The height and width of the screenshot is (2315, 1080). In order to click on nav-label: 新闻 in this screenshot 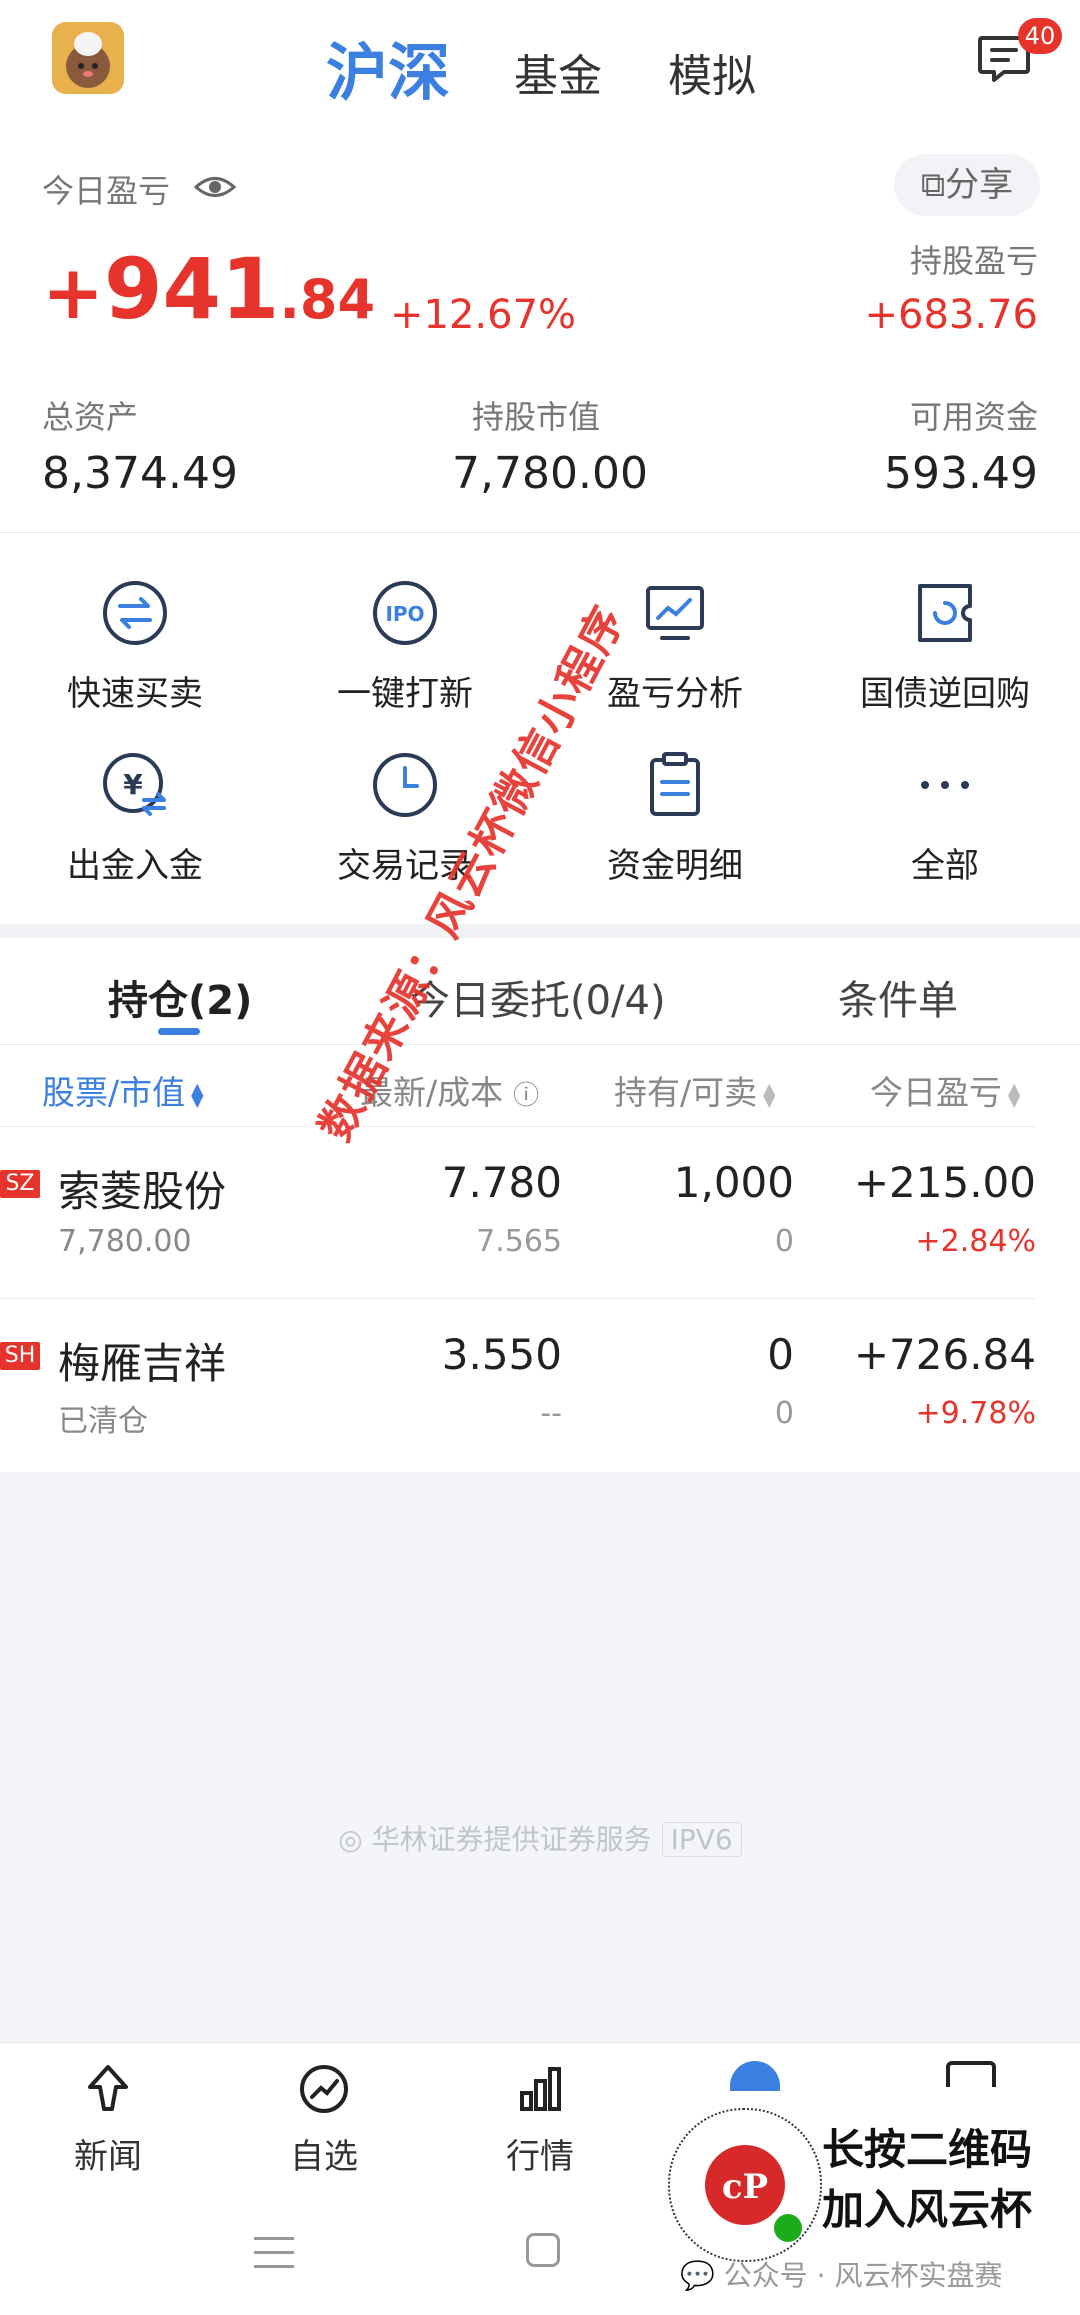, I will do `click(108, 2157)`.